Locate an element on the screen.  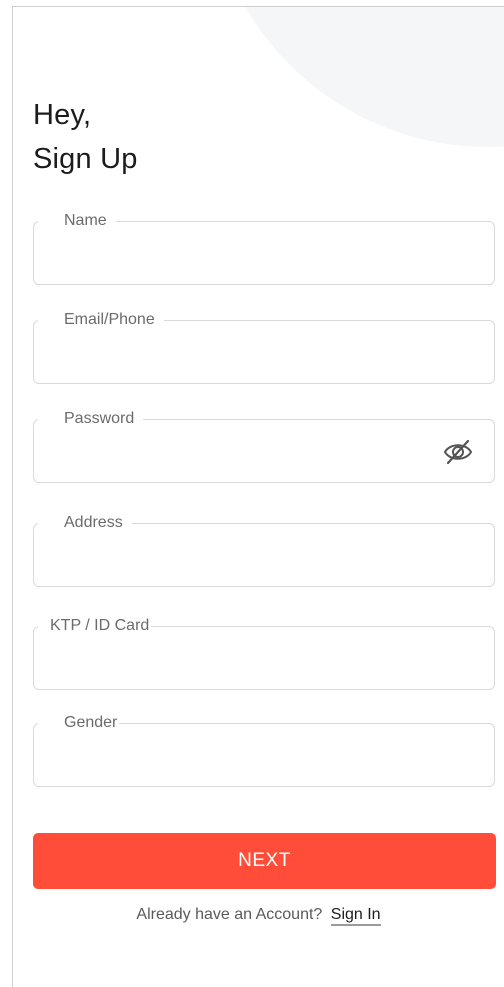
gender-field: Gender is located at coordinates (264, 750).